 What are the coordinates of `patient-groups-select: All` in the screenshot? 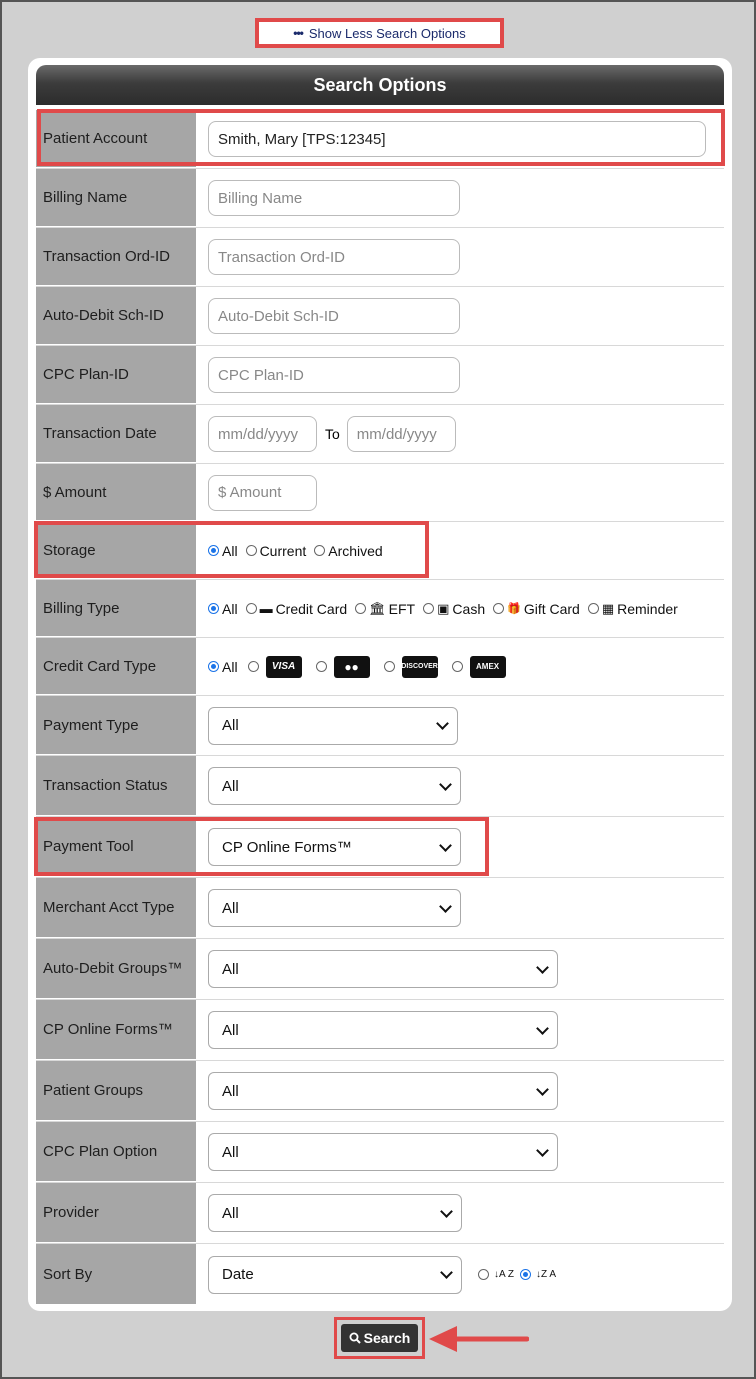 It's located at (383, 1091).